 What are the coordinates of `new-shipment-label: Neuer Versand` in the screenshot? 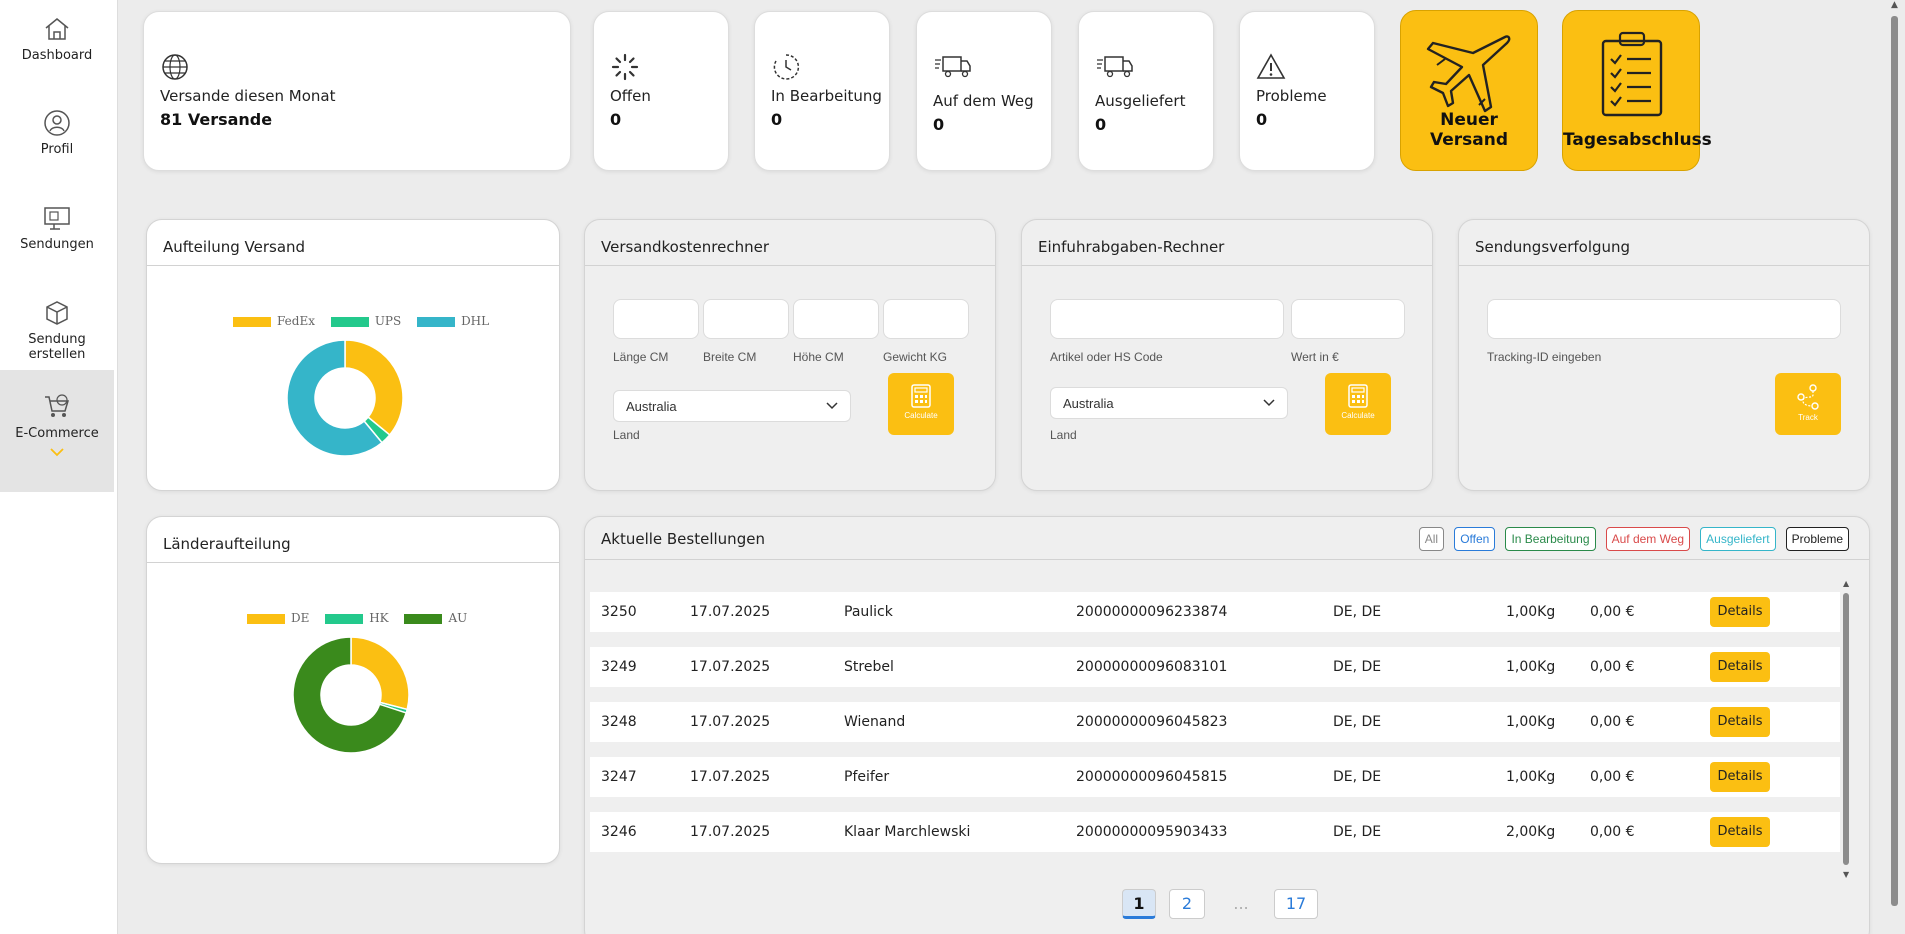 It's located at (1468, 130).